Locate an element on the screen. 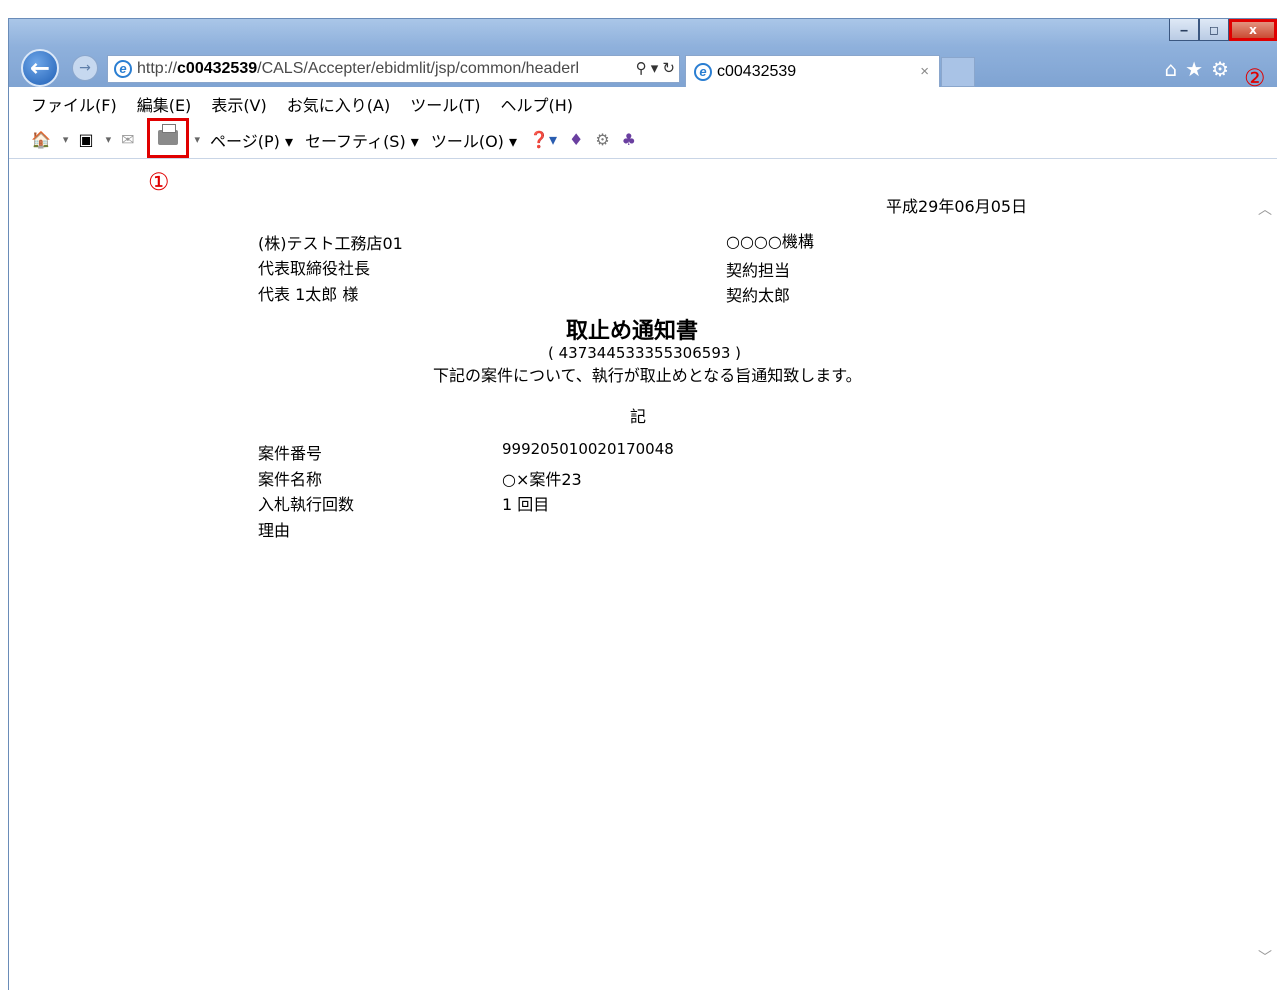  document-number: ( 437344533355306593 ) is located at coordinates (645, 353).